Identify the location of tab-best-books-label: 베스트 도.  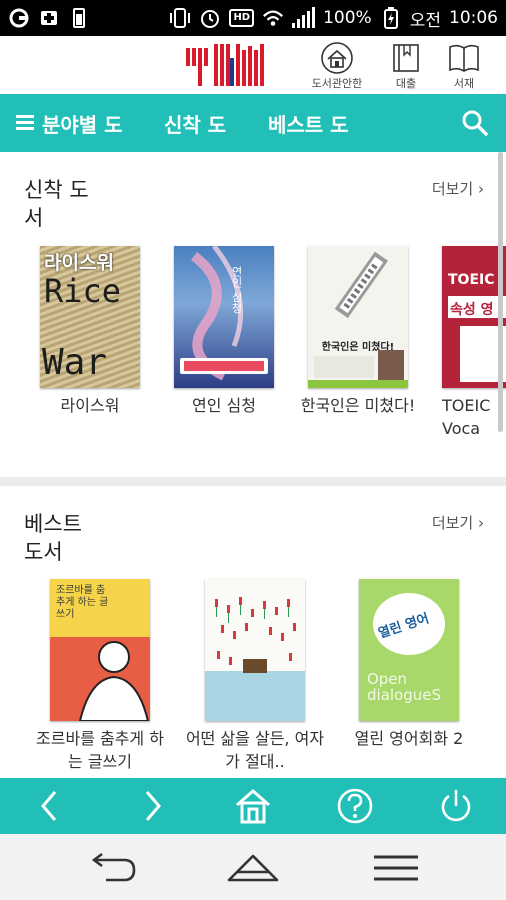
(308, 124).